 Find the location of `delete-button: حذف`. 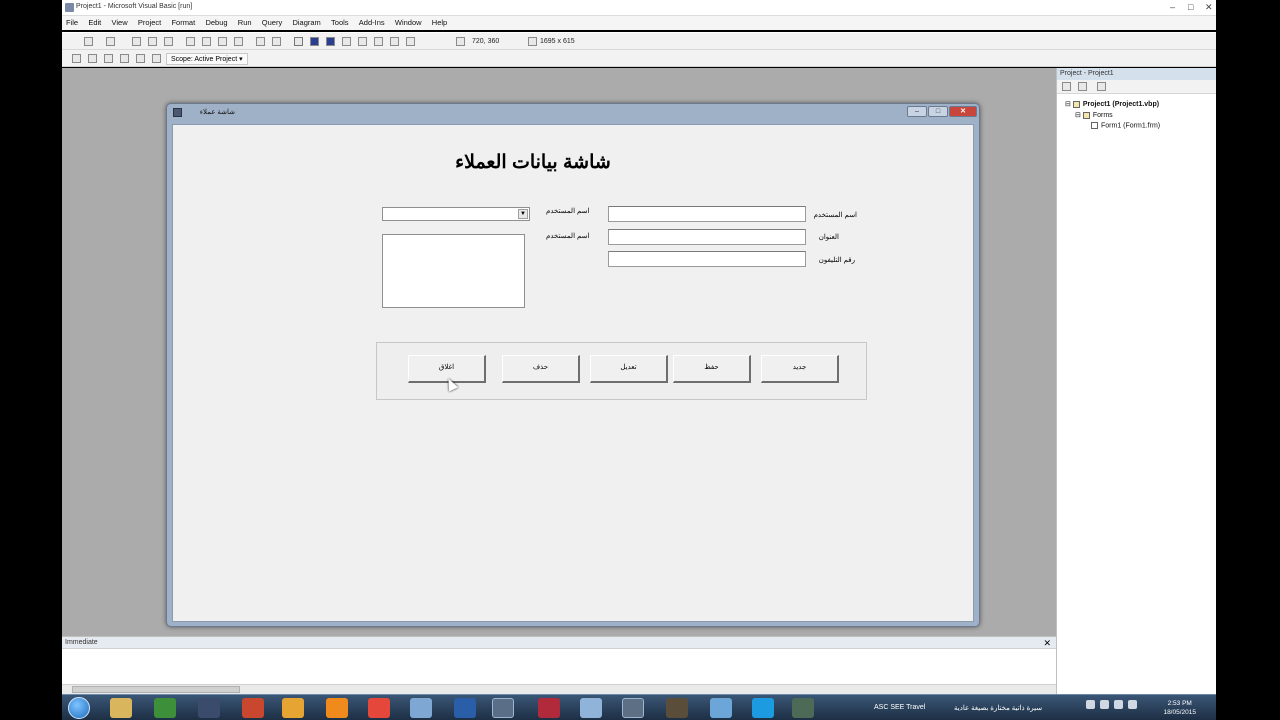

delete-button: حذف is located at coordinates (541, 369).